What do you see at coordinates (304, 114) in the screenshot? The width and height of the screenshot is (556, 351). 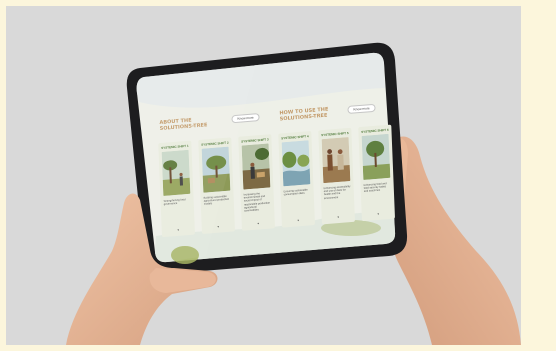 I see `howto-title: HOW TO USE THE SOLUTIONS-TREE` at bounding box center [304, 114].